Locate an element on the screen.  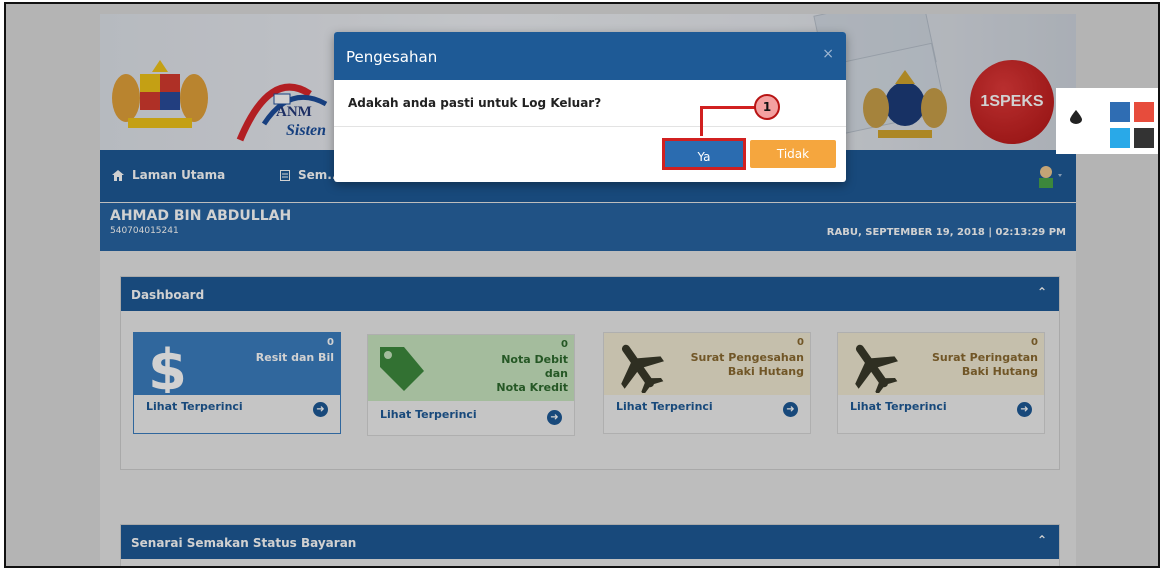
close-icon: × is located at coordinates (828, 54).